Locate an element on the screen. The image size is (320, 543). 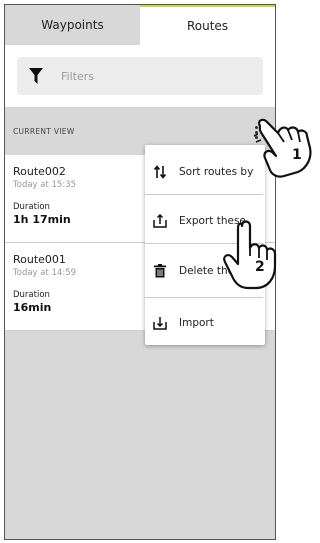
step-number-badge: 2 is located at coordinates (260, 267).